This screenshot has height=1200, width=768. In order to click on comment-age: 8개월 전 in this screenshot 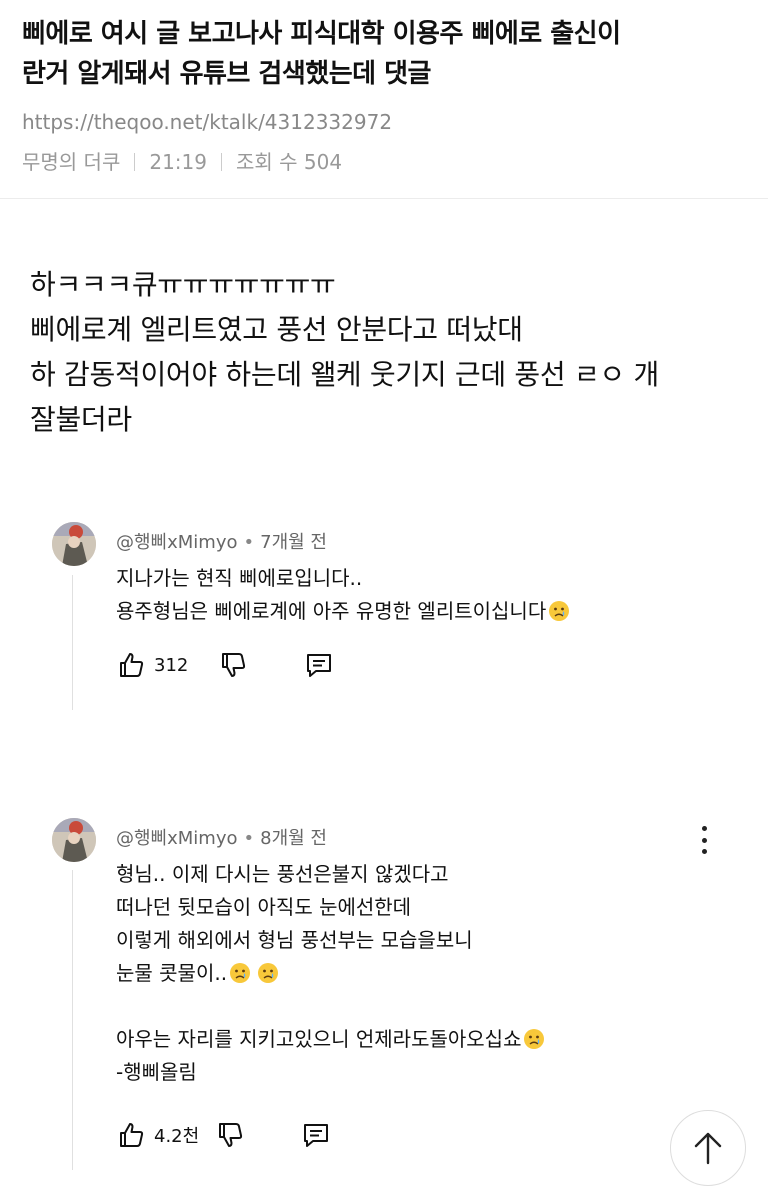, I will do `click(293, 838)`.